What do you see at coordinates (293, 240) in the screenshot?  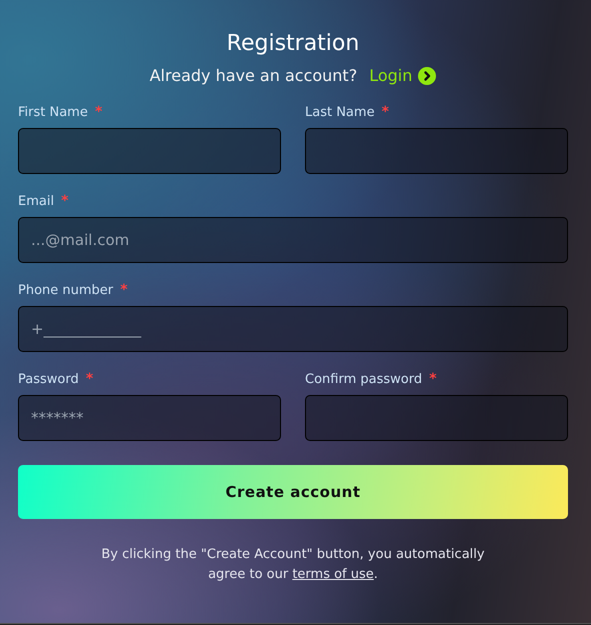 I see `input-field: ...@mail.com` at bounding box center [293, 240].